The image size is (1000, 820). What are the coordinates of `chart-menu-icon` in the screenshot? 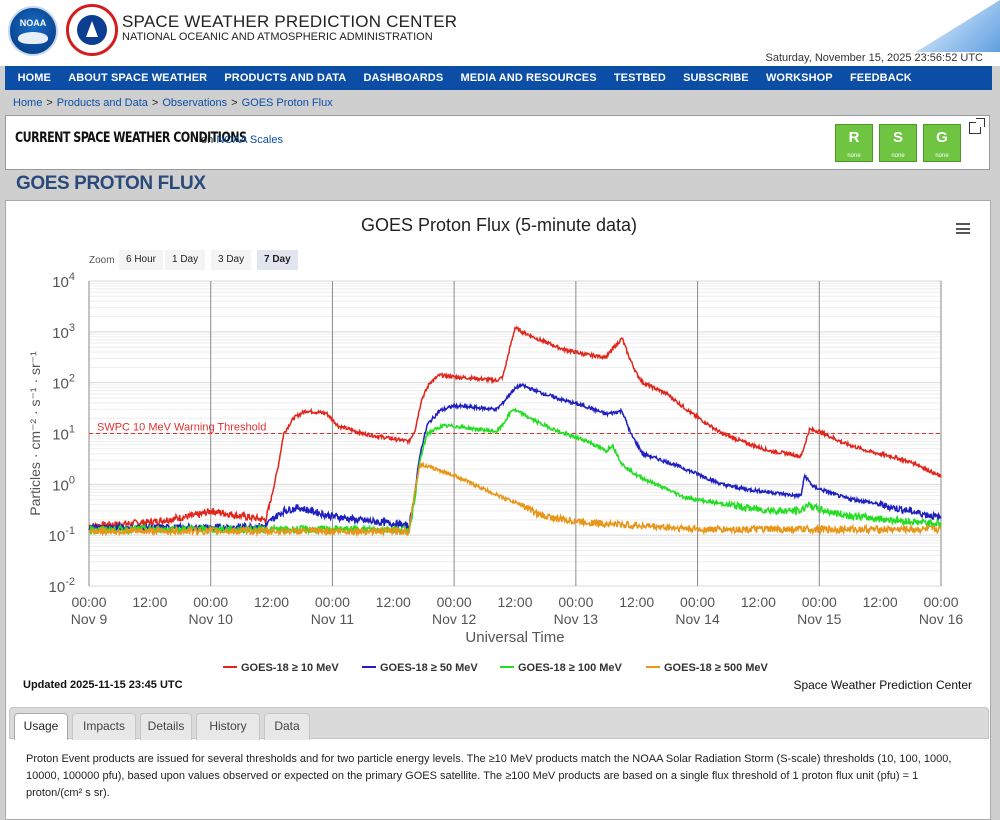 It's located at (963, 228).